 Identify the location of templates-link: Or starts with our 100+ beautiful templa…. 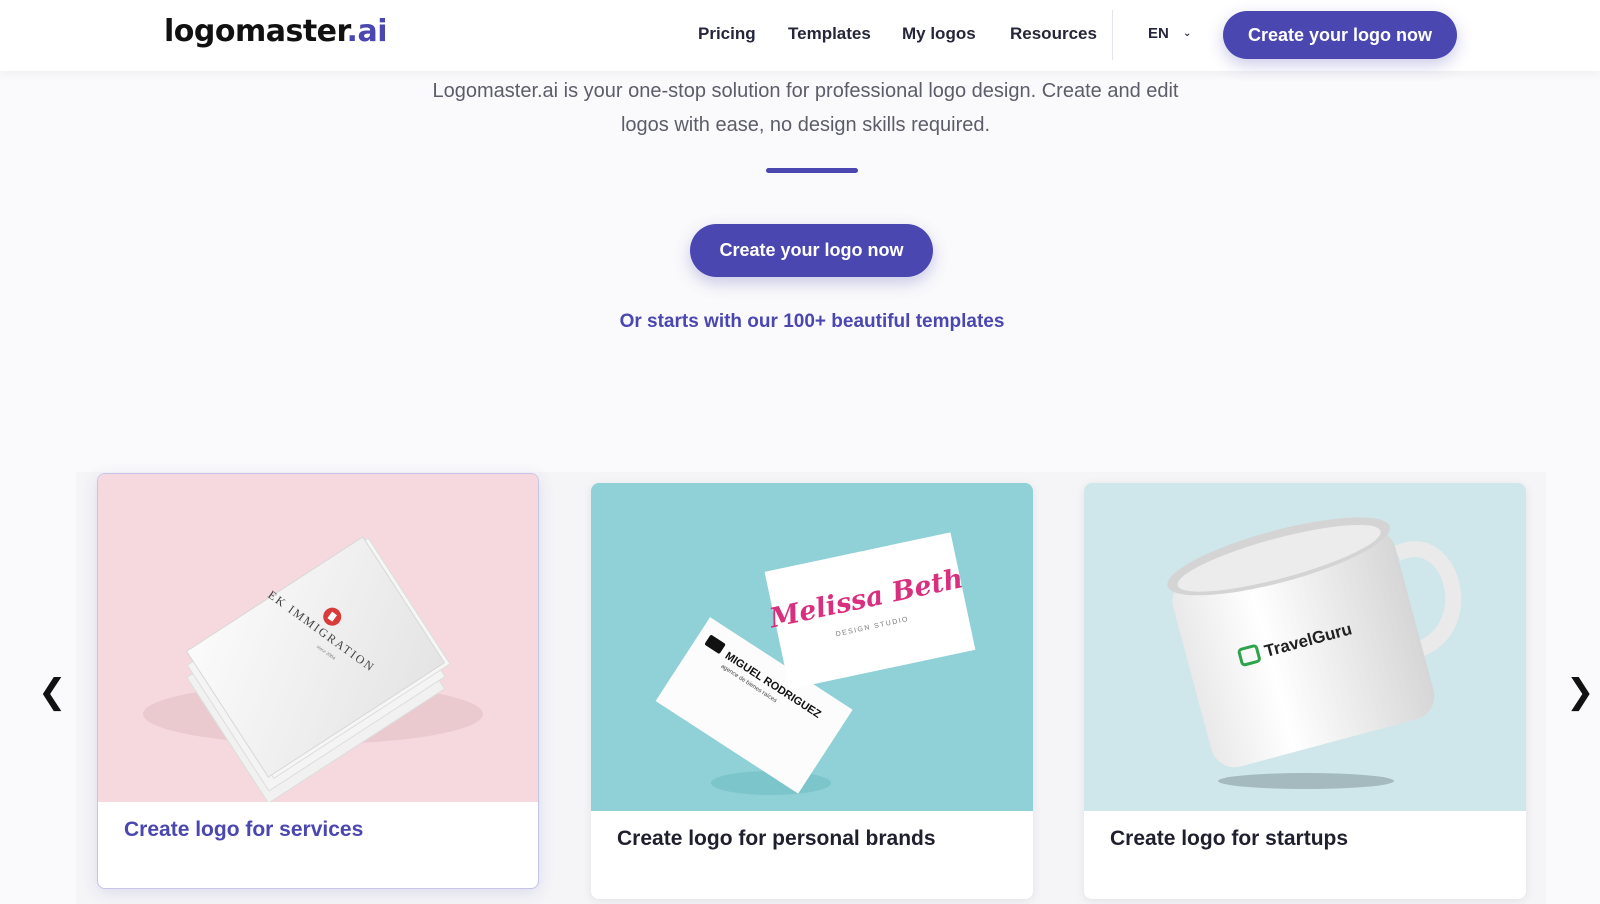
(812, 322).